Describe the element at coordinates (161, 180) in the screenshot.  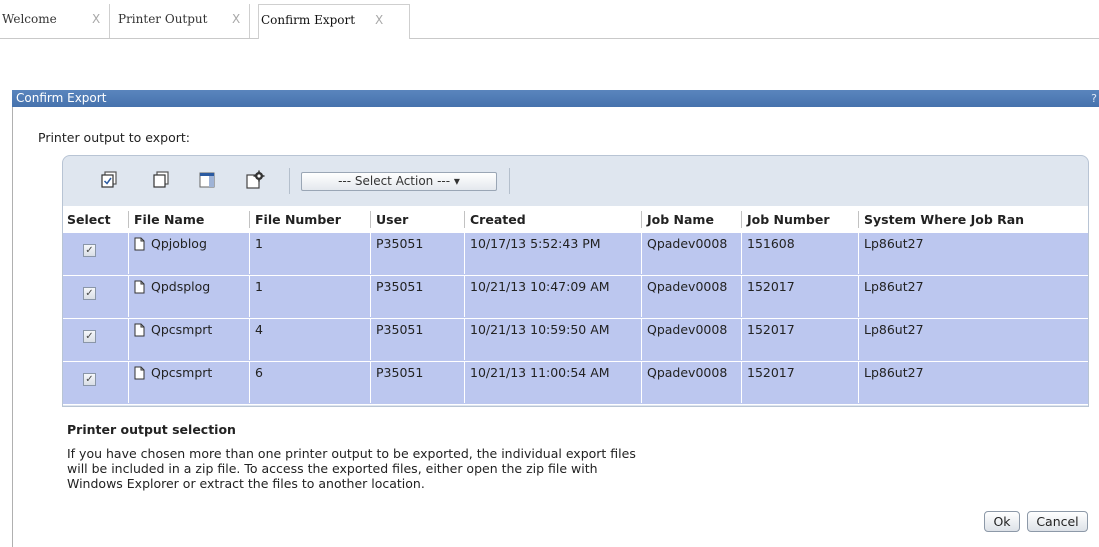
I see `deselect-all-icon` at that location.